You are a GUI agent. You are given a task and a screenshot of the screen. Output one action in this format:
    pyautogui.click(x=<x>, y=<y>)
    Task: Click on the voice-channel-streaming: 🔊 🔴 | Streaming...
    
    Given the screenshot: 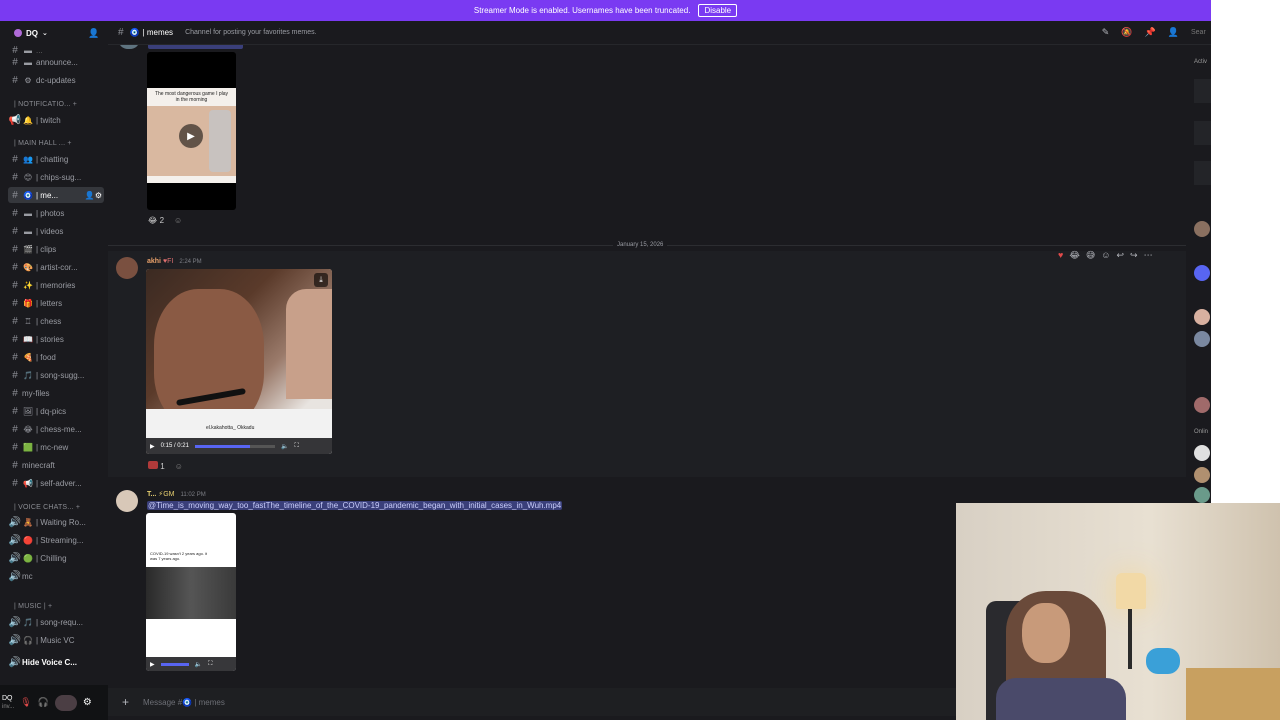 What is the action you would take?
    pyautogui.click(x=56, y=540)
    